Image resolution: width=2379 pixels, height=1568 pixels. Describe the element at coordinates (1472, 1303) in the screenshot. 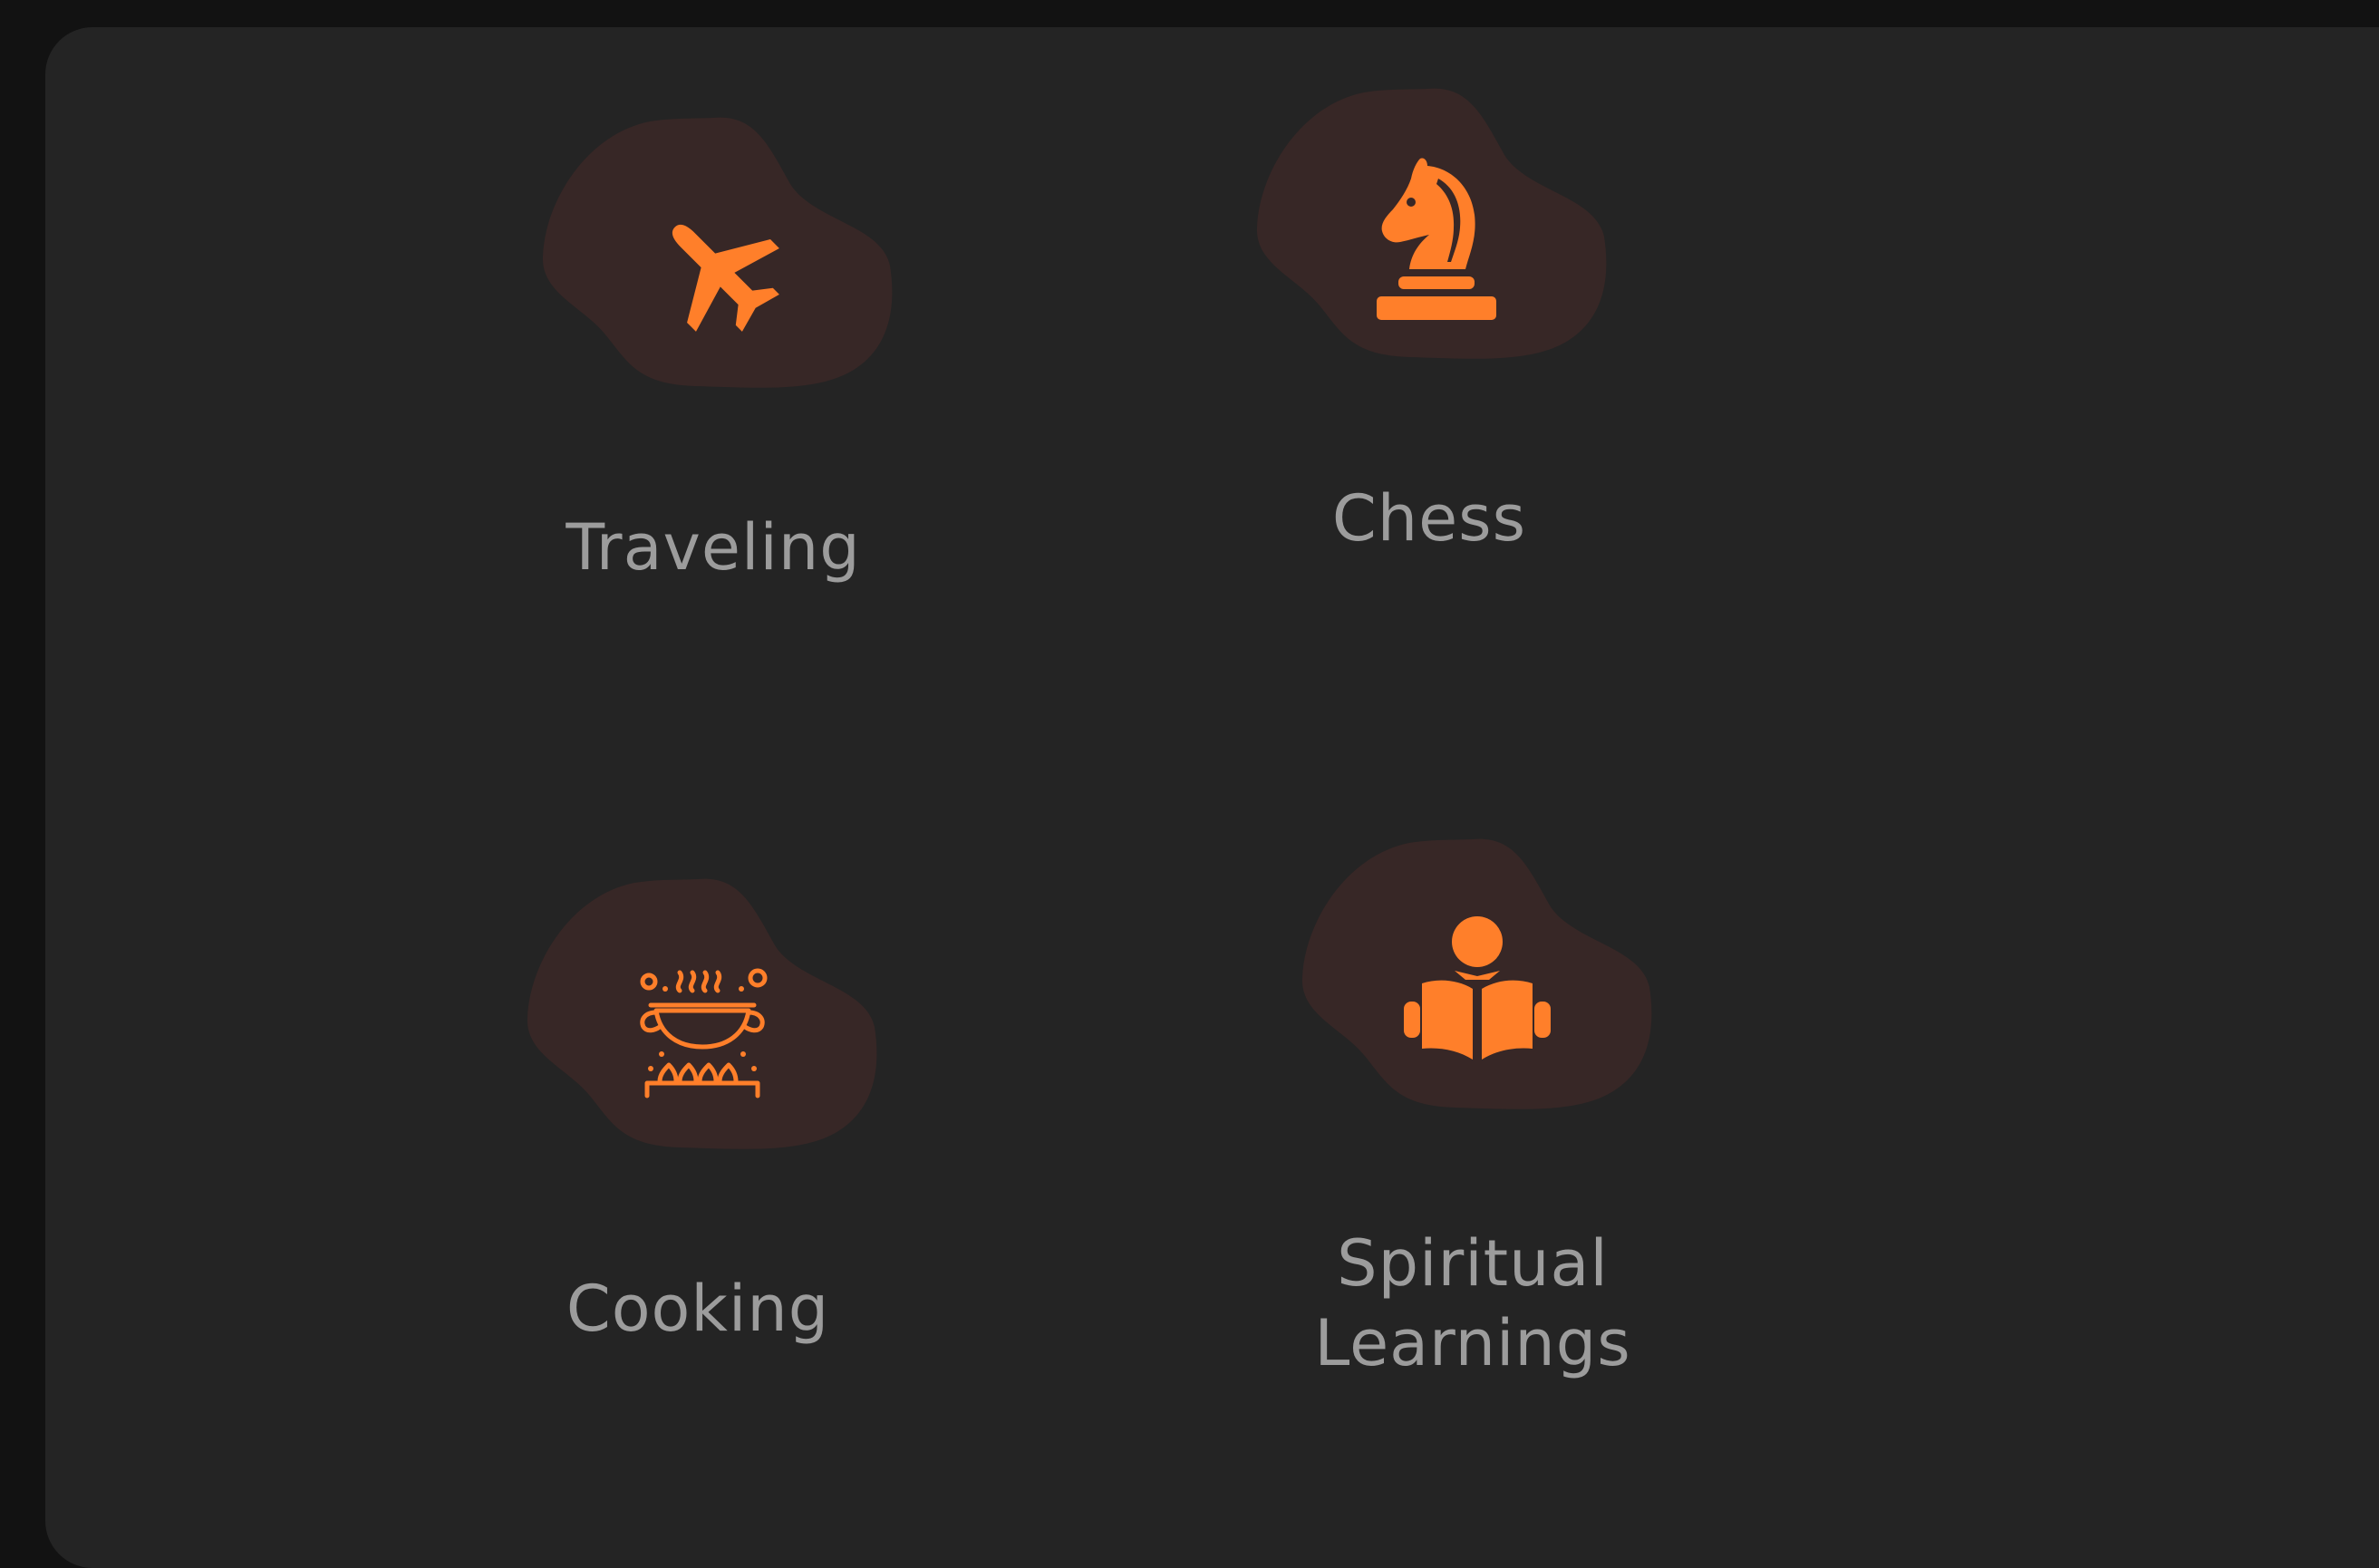

I see `hobby-label-spiritual-learnings: Spiritual Learnings` at that location.